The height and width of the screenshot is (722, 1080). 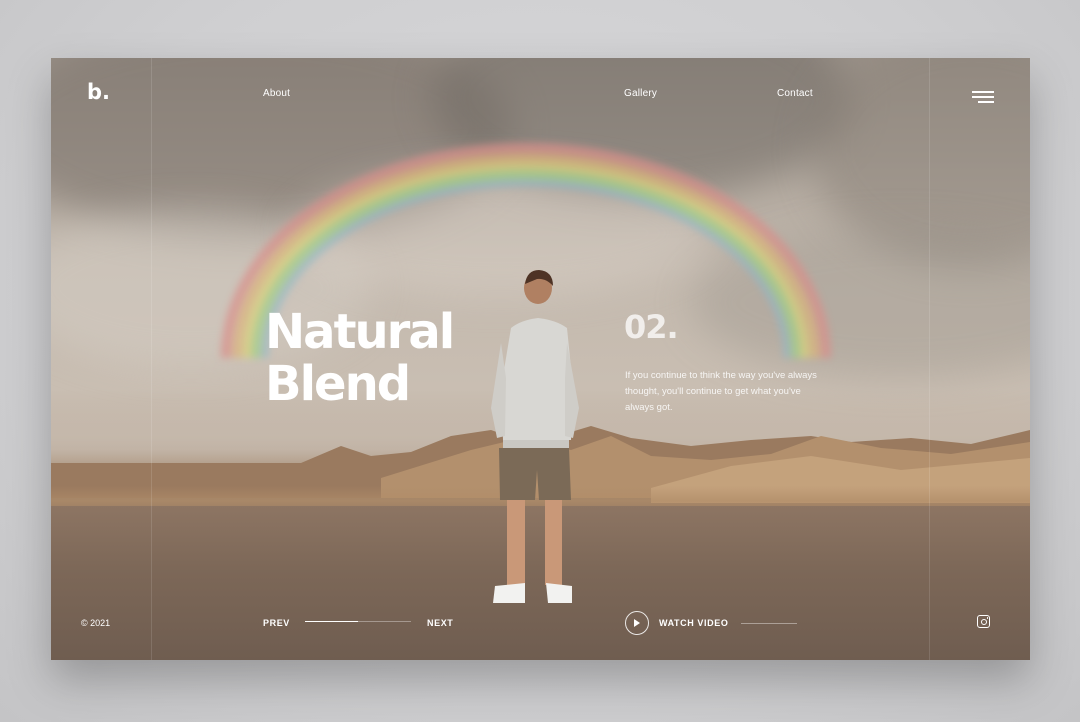 What do you see at coordinates (983, 97) in the screenshot?
I see `hamburger-menu-icon` at bounding box center [983, 97].